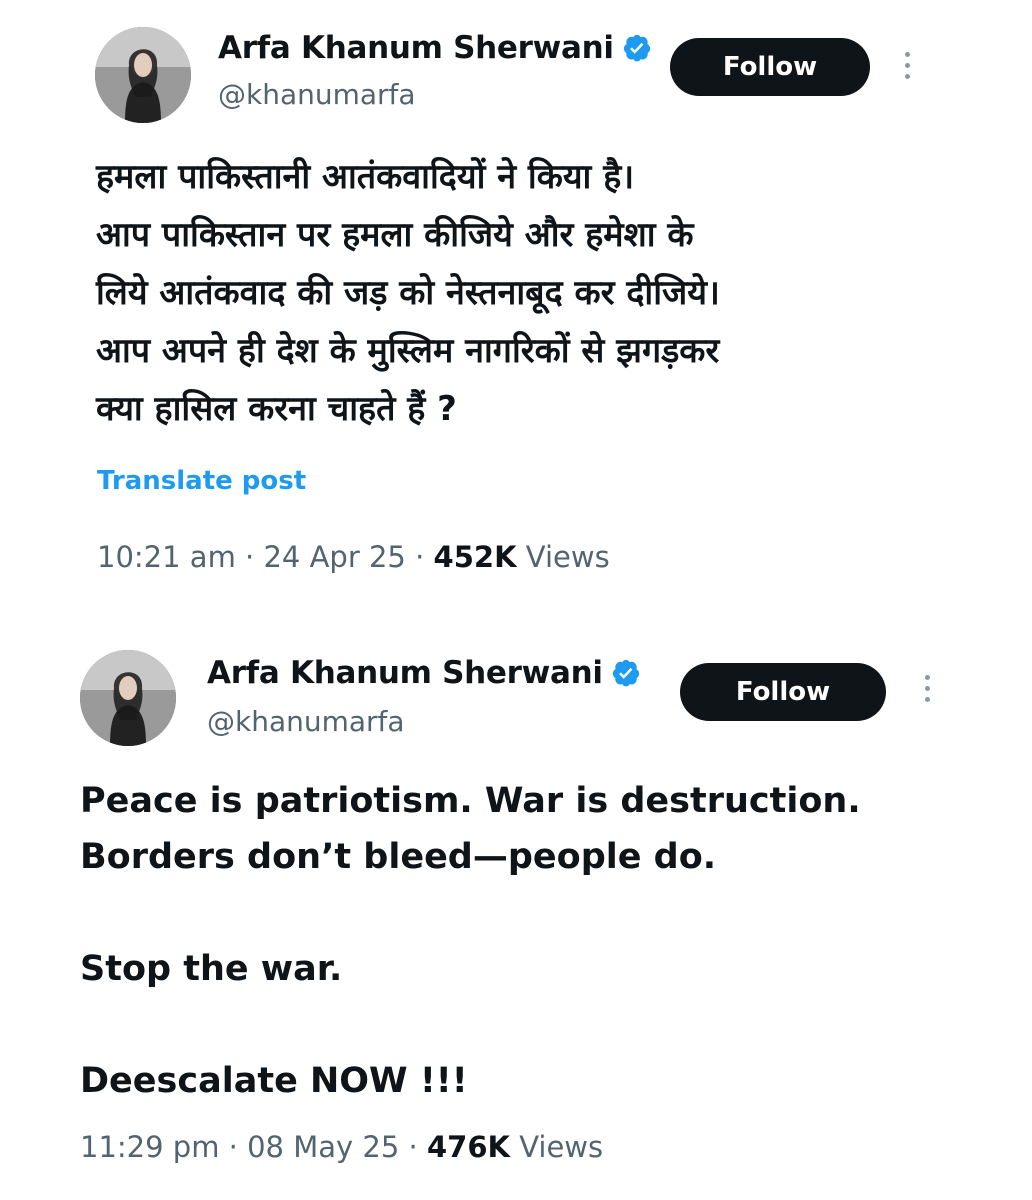 Image resolution: width=1032 pixels, height=1200 pixels. Describe the element at coordinates (166, 557) in the screenshot. I see `tweet-time: 10:21 am` at that location.